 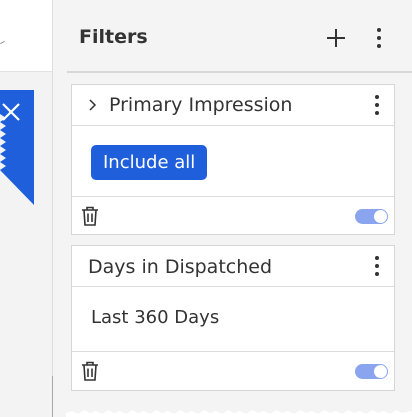 I want to click on filter-card-header: Days in Dispatched, so click(x=233, y=266).